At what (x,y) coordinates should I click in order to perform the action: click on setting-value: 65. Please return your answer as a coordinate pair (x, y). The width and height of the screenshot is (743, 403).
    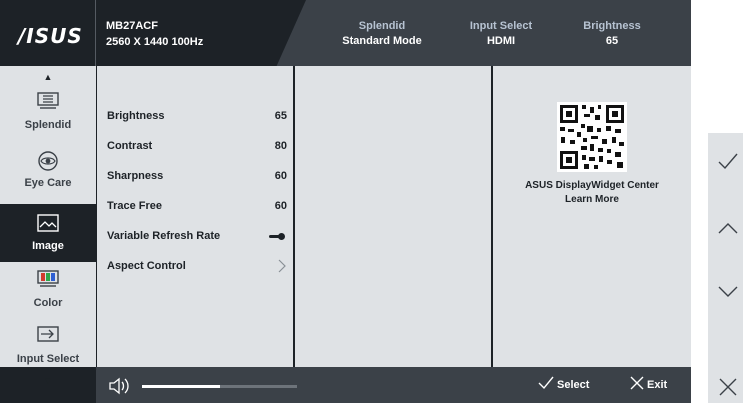
    Looking at the image, I should click on (280, 116).